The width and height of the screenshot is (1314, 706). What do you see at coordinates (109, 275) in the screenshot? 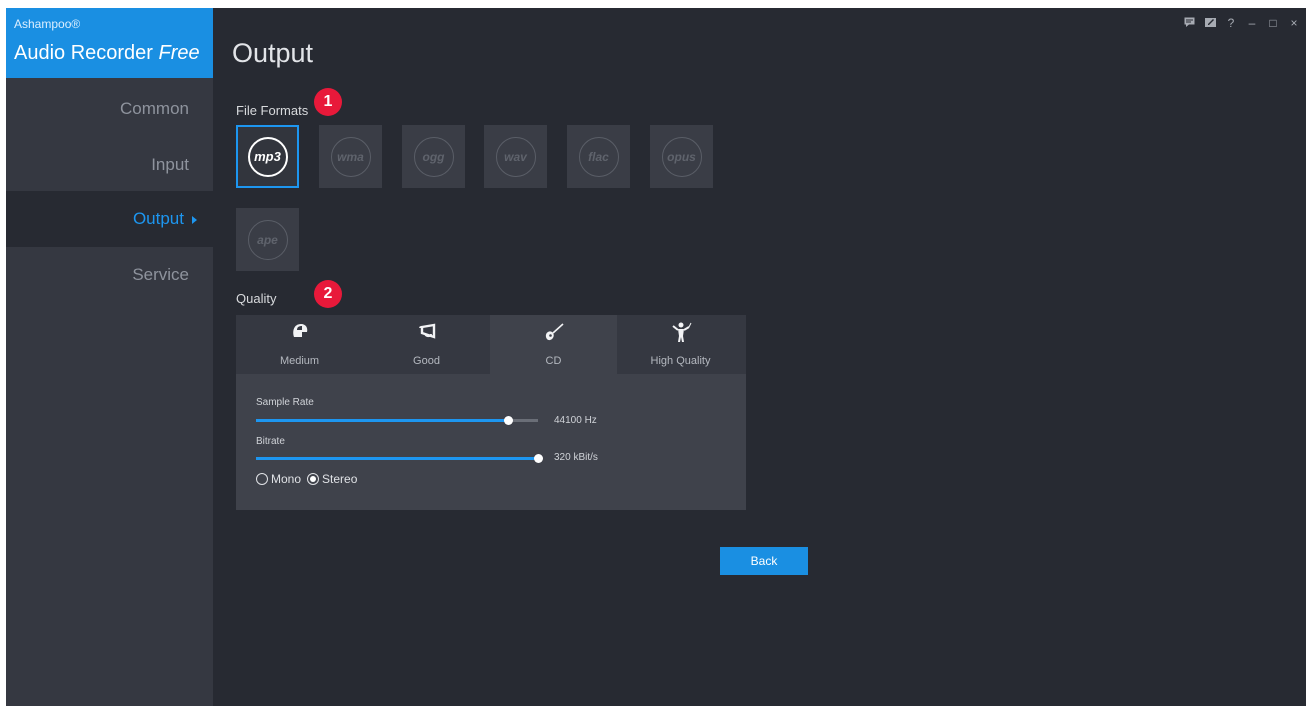
I see `sidebar-item-service: Service` at bounding box center [109, 275].